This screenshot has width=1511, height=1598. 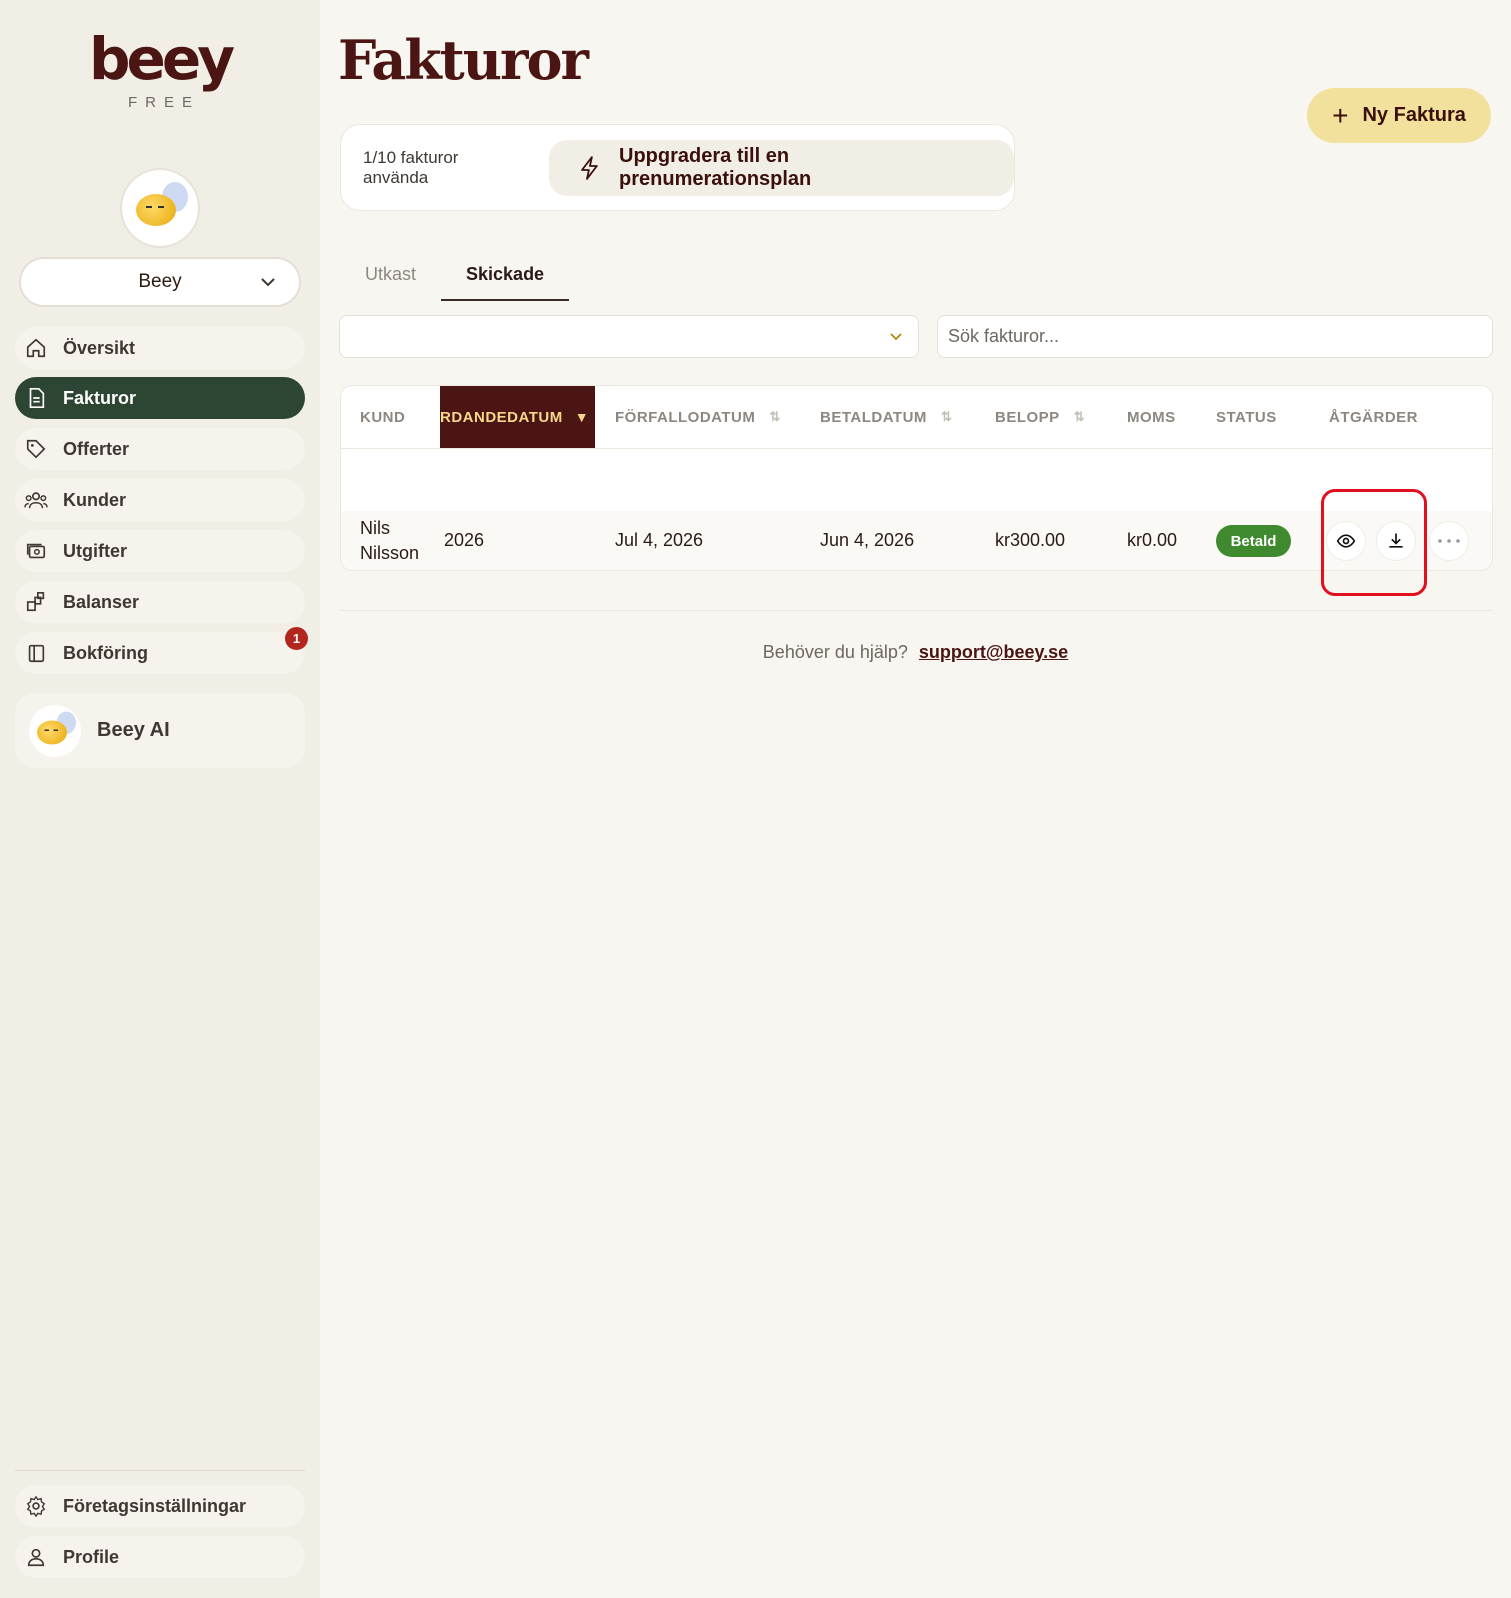 What do you see at coordinates (698, 417) in the screenshot?
I see `column-header-forfallodatum: FÖRFALLODATUM ⇅` at bounding box center [698, 417].